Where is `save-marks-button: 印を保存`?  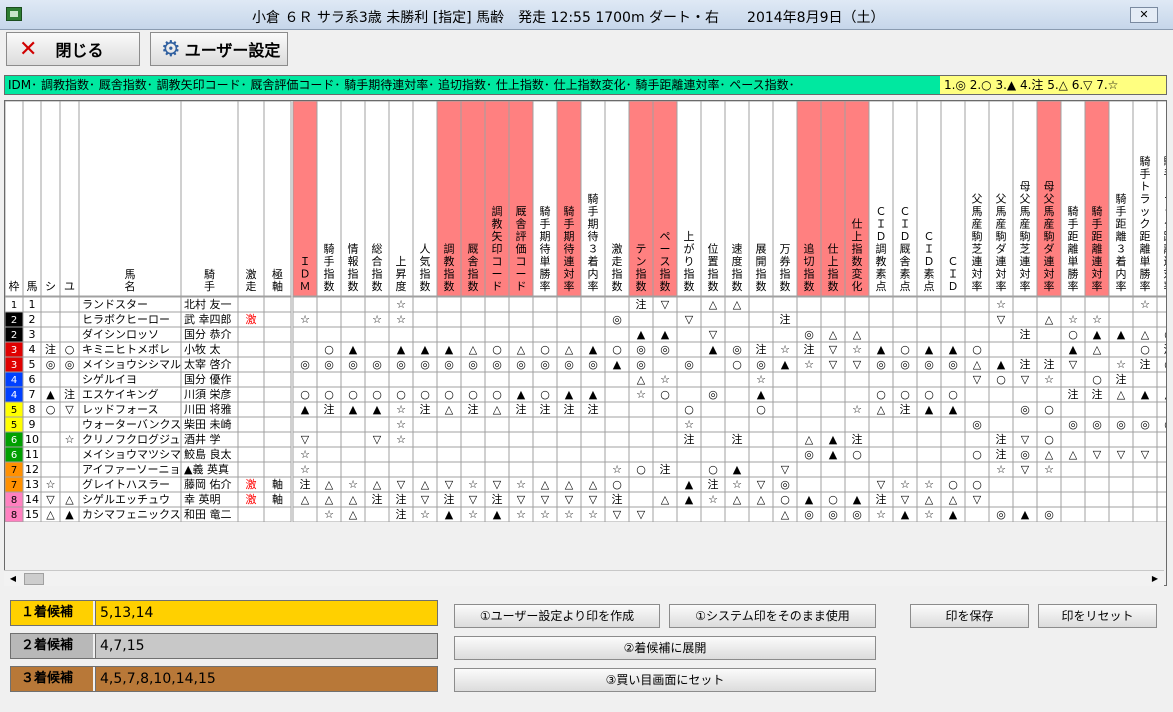 save-marks-button: 印を保存 is located at coordinates (969, 616).